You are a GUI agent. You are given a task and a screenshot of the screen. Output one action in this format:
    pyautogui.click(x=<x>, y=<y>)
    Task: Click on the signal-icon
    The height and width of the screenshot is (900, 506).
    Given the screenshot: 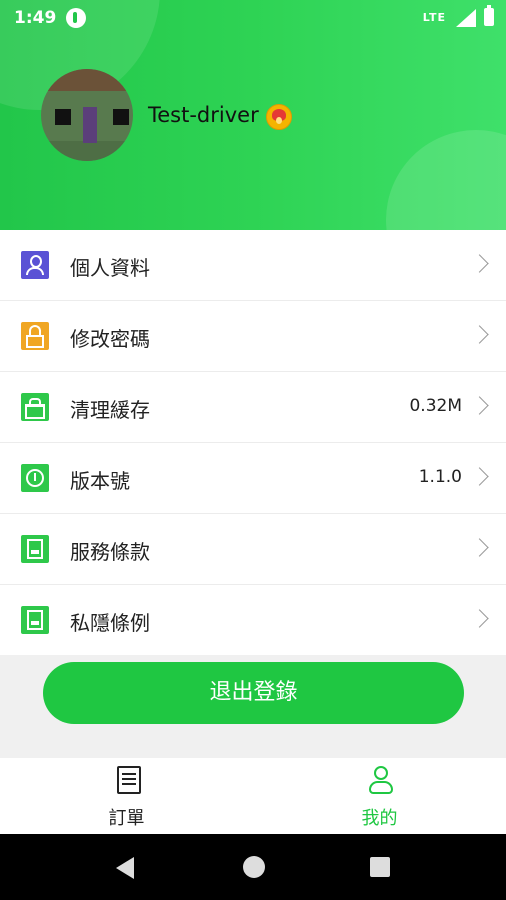 What is the action you would take?
    pyautogui.click(x=466, y=18)
    